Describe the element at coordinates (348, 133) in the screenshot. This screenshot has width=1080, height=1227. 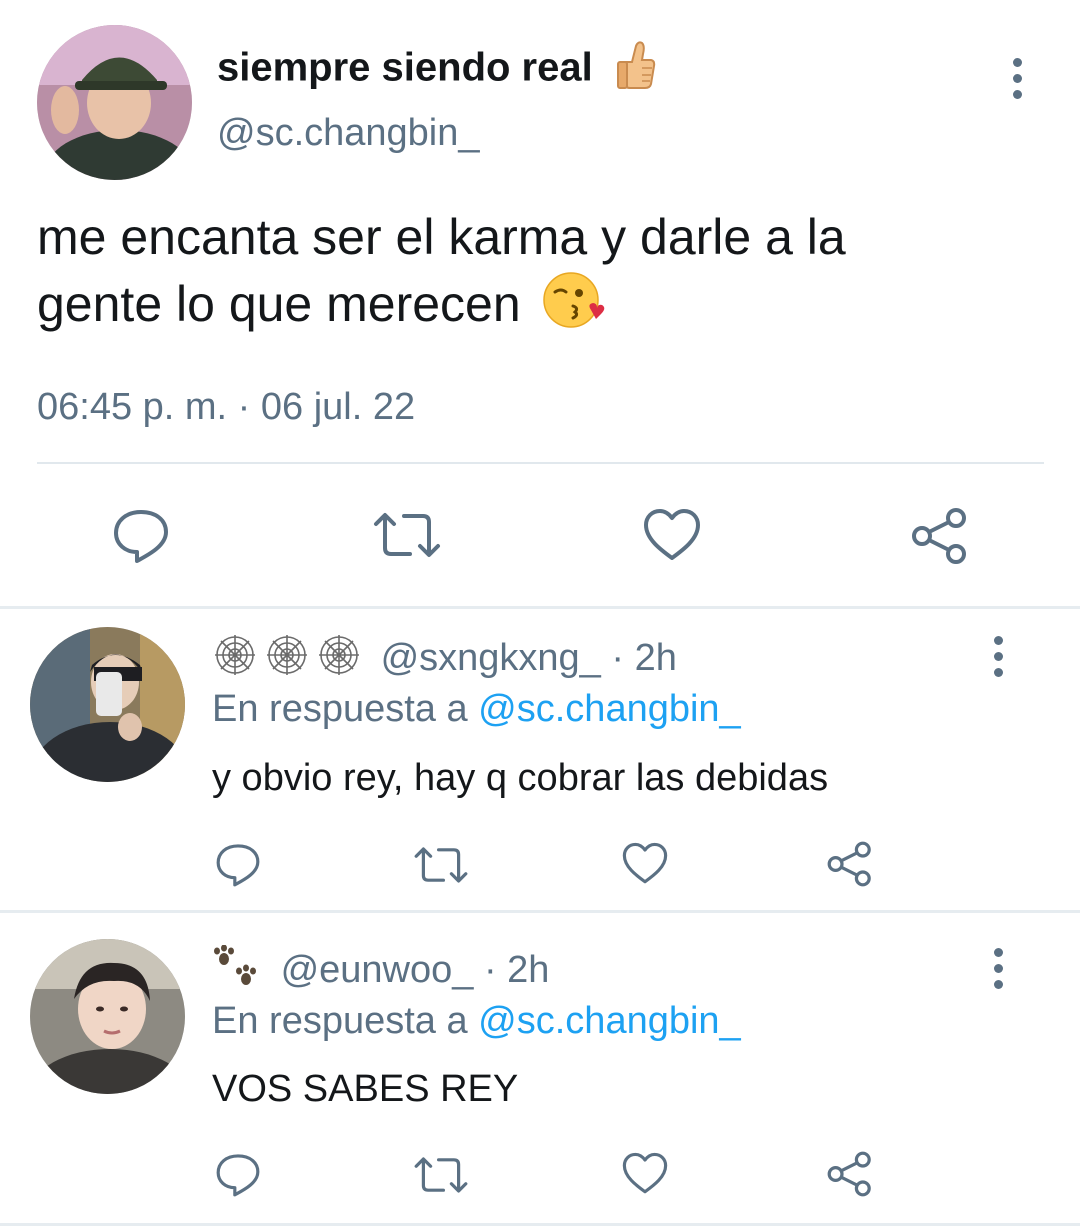
I see `author-handle: @sc.changbin_` at that location.